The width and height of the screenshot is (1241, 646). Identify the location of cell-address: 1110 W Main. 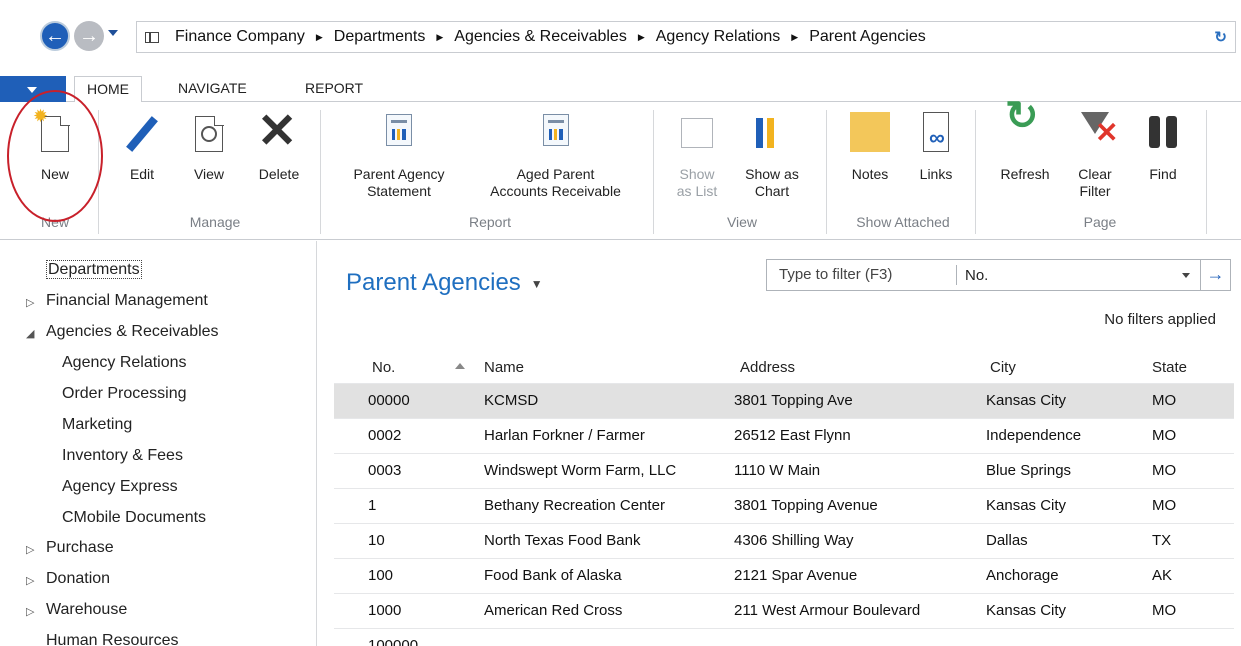
(777, 470).